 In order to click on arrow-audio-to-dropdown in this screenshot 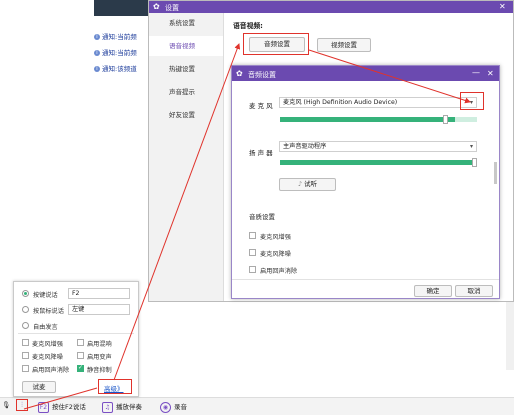, I will do `click(389, 76)`.